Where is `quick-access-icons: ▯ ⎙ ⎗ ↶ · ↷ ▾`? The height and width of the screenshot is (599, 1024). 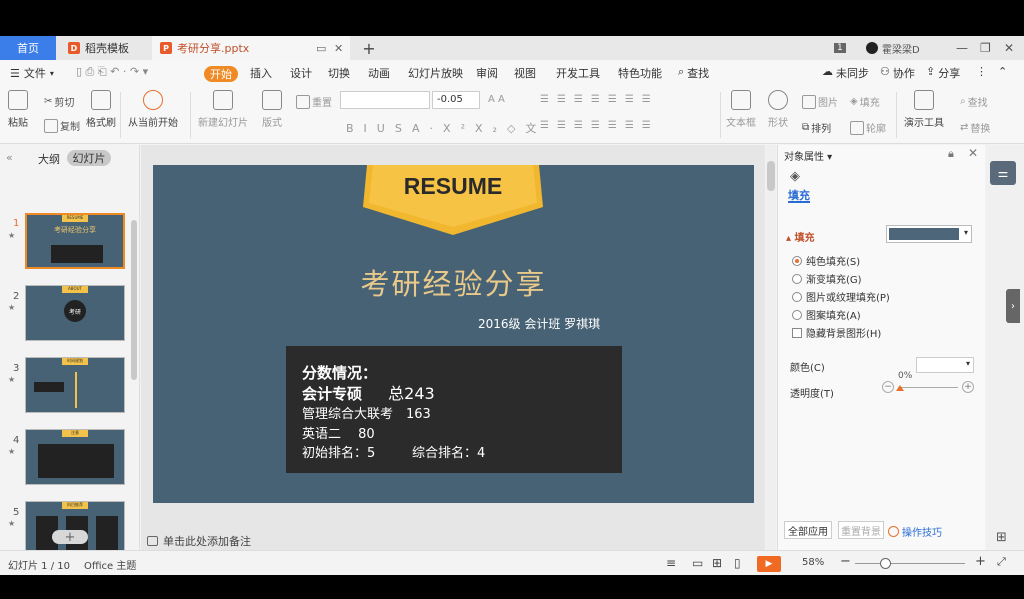 quick-access-icons: ▯ ⎙ ⎗ ↶ · ↷ ▾ is located at coordinates (112, 72).